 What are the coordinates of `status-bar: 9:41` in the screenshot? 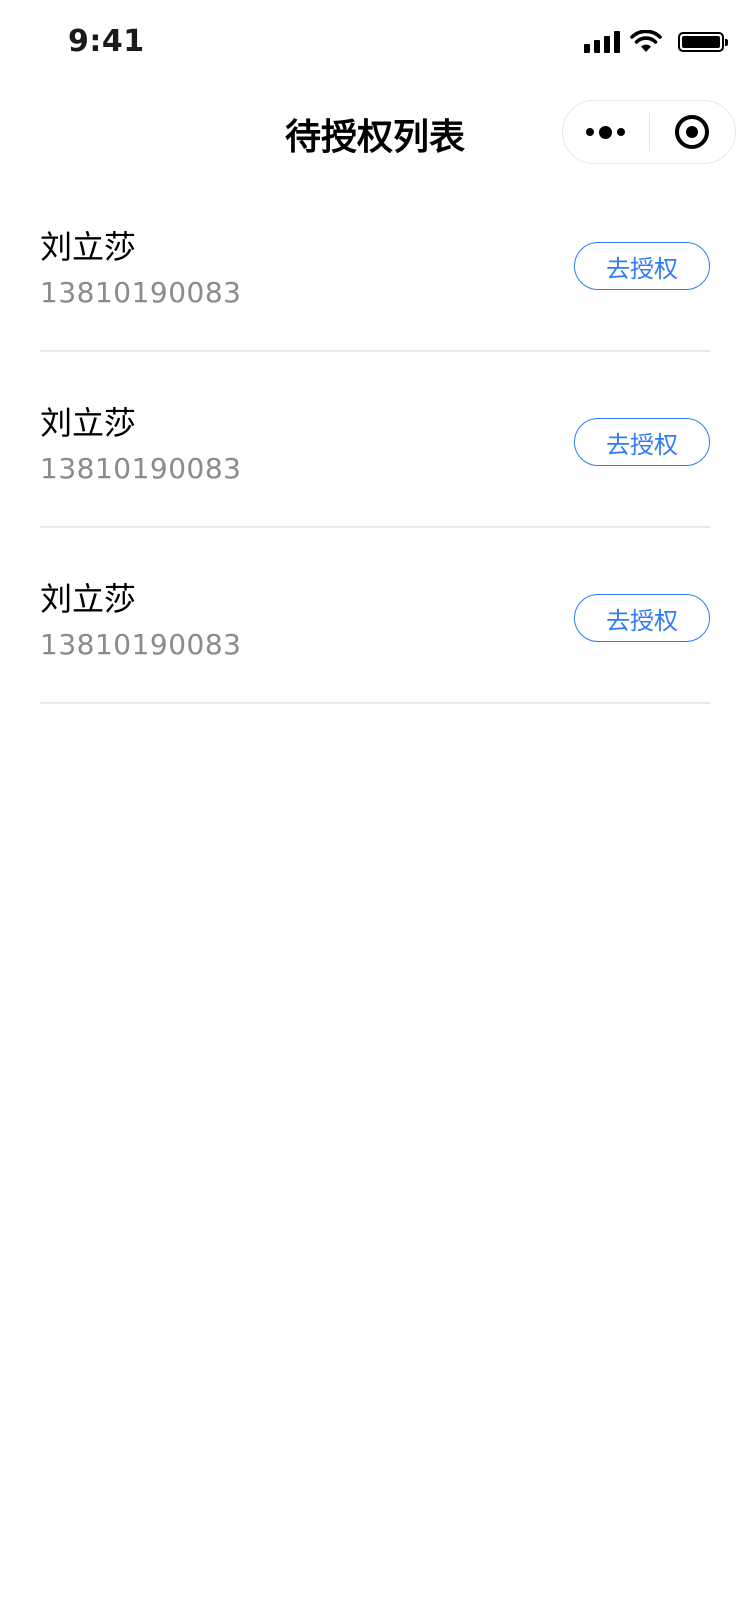 It's located at (375, 44).